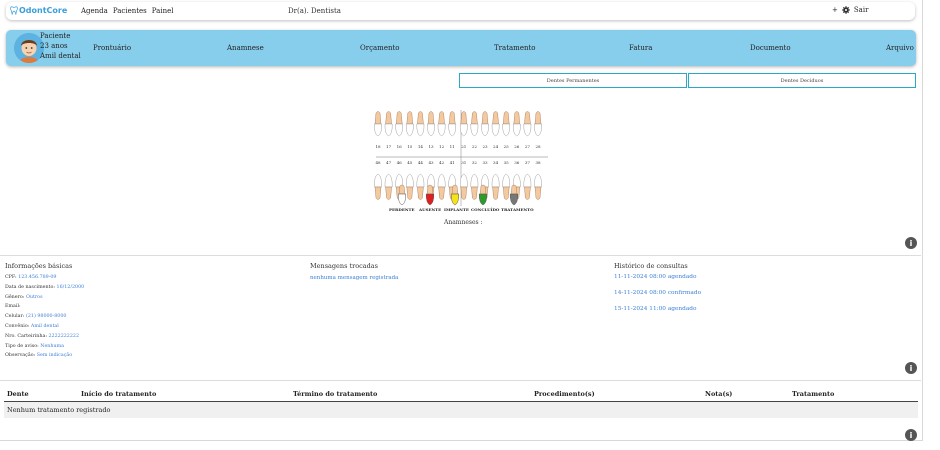 Image resolution: width=940 pixels, height=450 pixels. Describe the element at coordinates (496, 162) in the screenshot. I see `lower-tooth-number: 34` at that location.